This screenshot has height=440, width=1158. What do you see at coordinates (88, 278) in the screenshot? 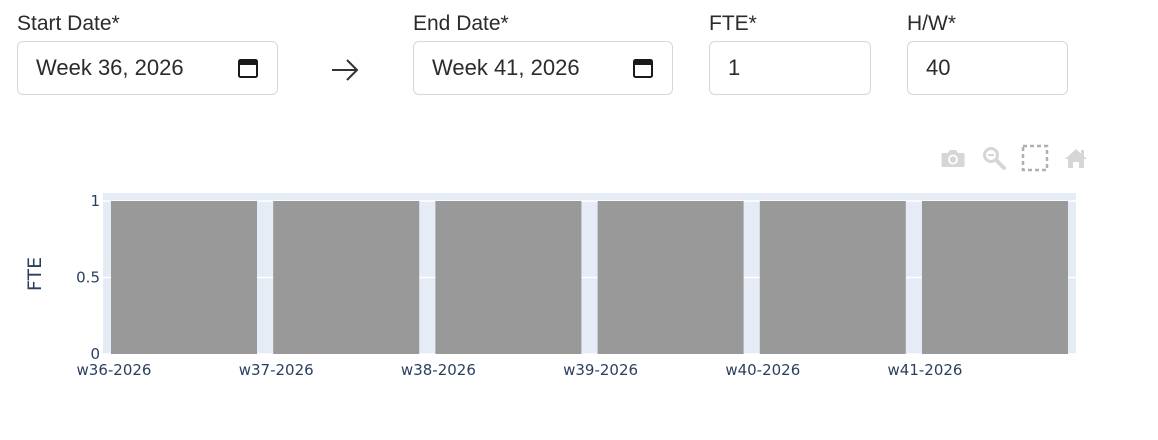
I see `y-tick-label: 0.5` at bounding box center [88, 278].